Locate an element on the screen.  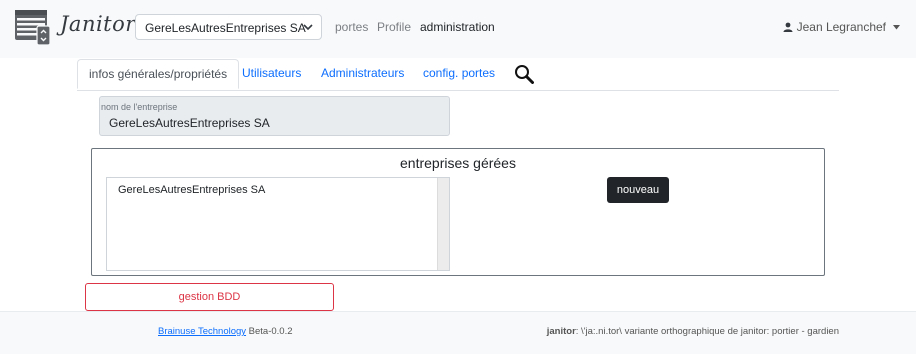
new-company-button: nouveau is located at coordinates (638, 190).